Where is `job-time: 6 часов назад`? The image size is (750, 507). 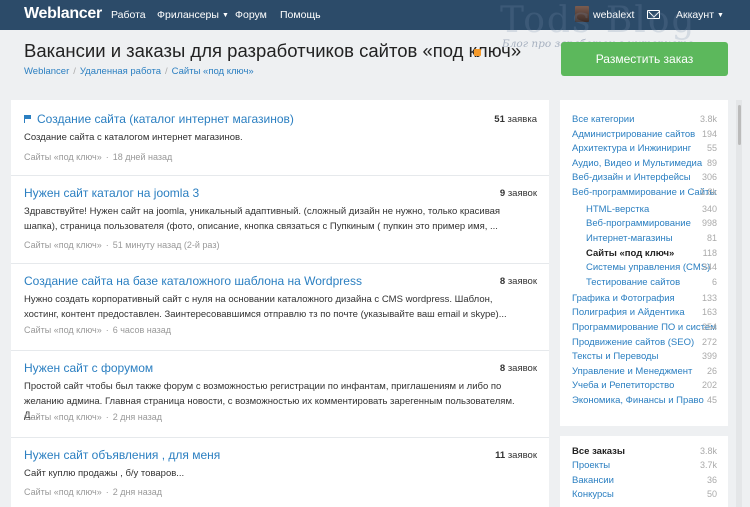 job-time: 6 часов назад is located at coordinates (142, 330).